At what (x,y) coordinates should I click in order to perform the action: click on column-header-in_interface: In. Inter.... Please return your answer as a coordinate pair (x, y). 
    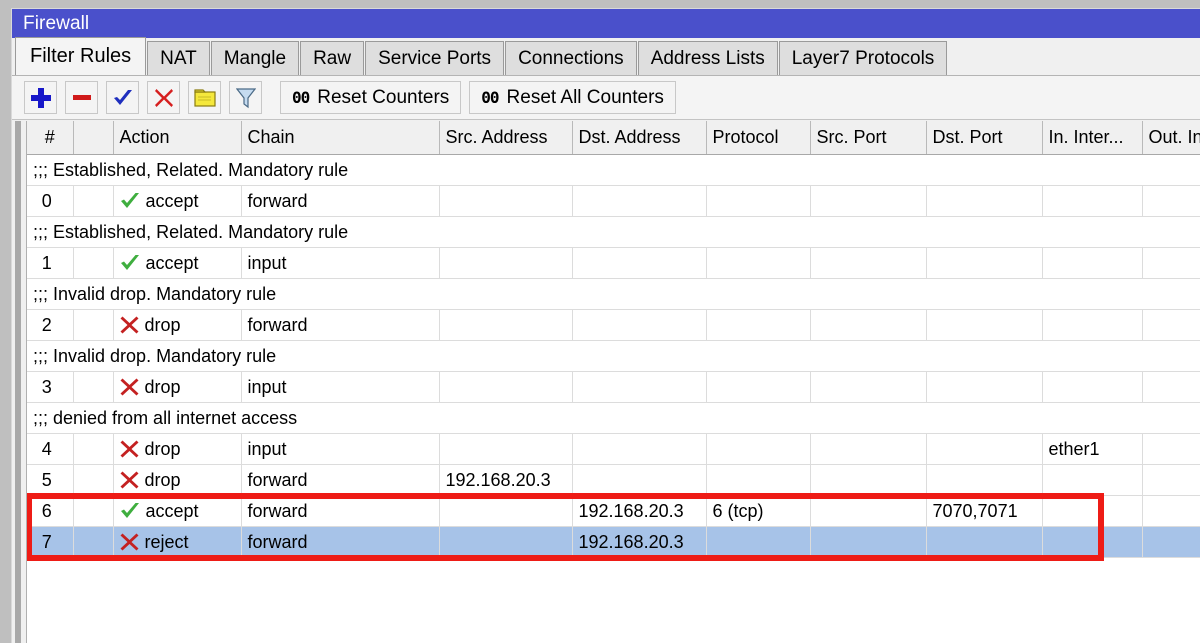
    Looking at the image, I should click on (1092, 138).